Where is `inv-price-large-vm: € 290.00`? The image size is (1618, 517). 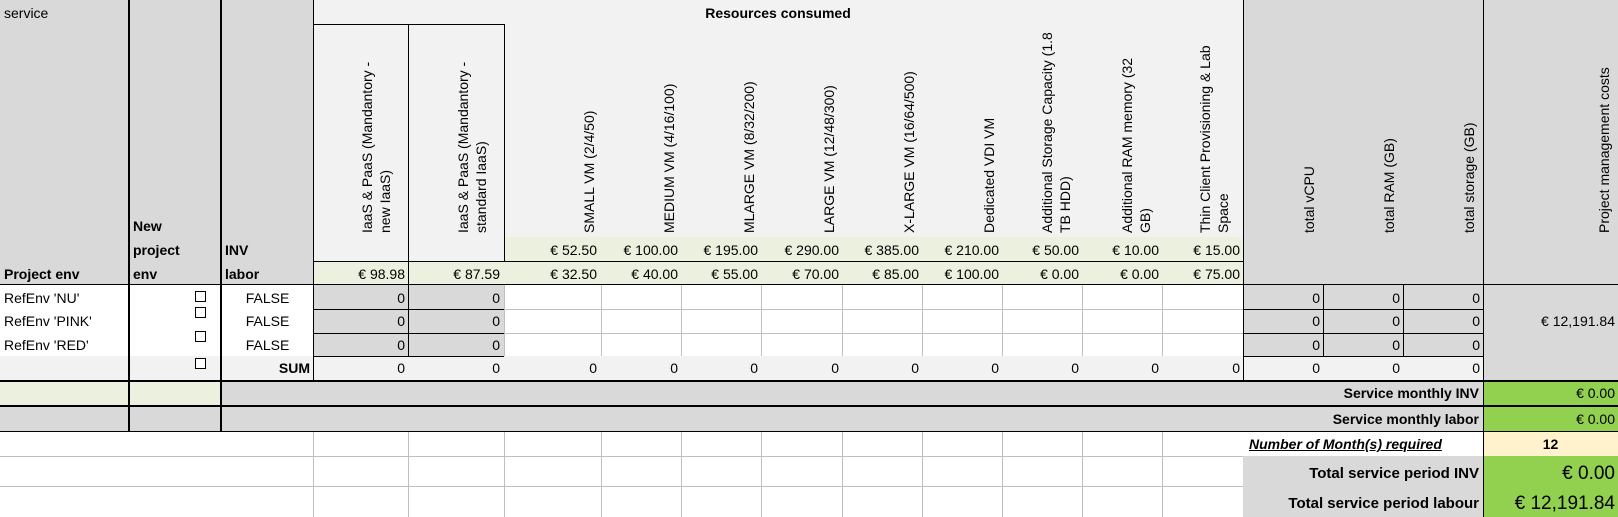
inv-price-large-vm: € 290.00 is located at coordinates (812, 250).